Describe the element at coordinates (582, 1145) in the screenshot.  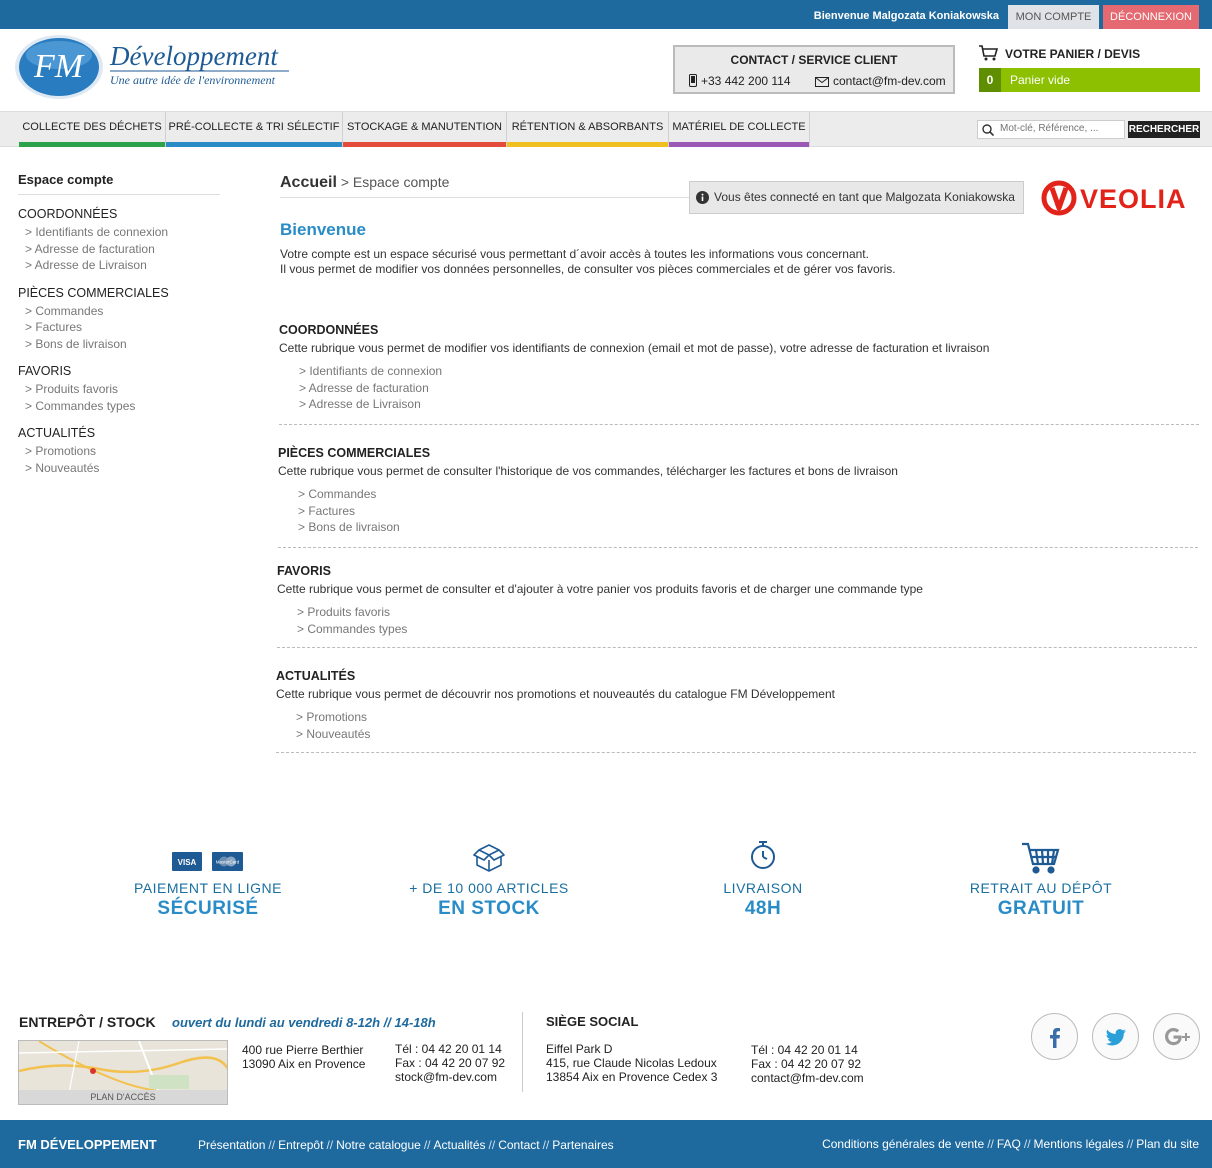
I see `footer-link-partenaires: Partenaires` at that location.